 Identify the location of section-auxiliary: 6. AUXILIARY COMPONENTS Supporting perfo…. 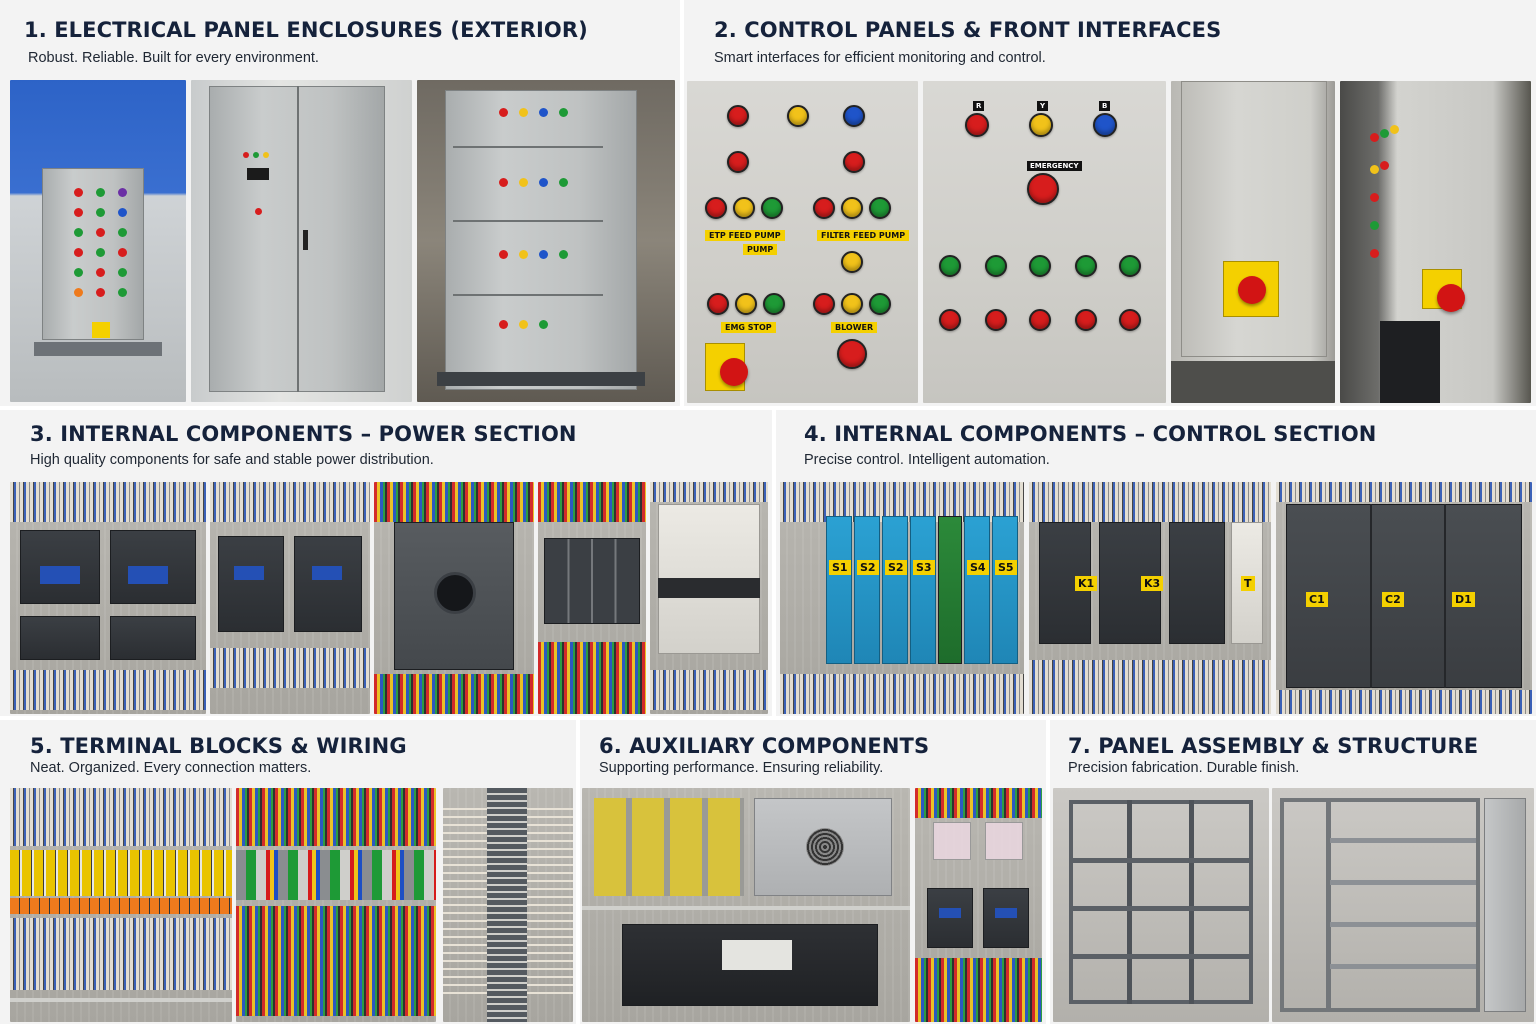
(813, 872).